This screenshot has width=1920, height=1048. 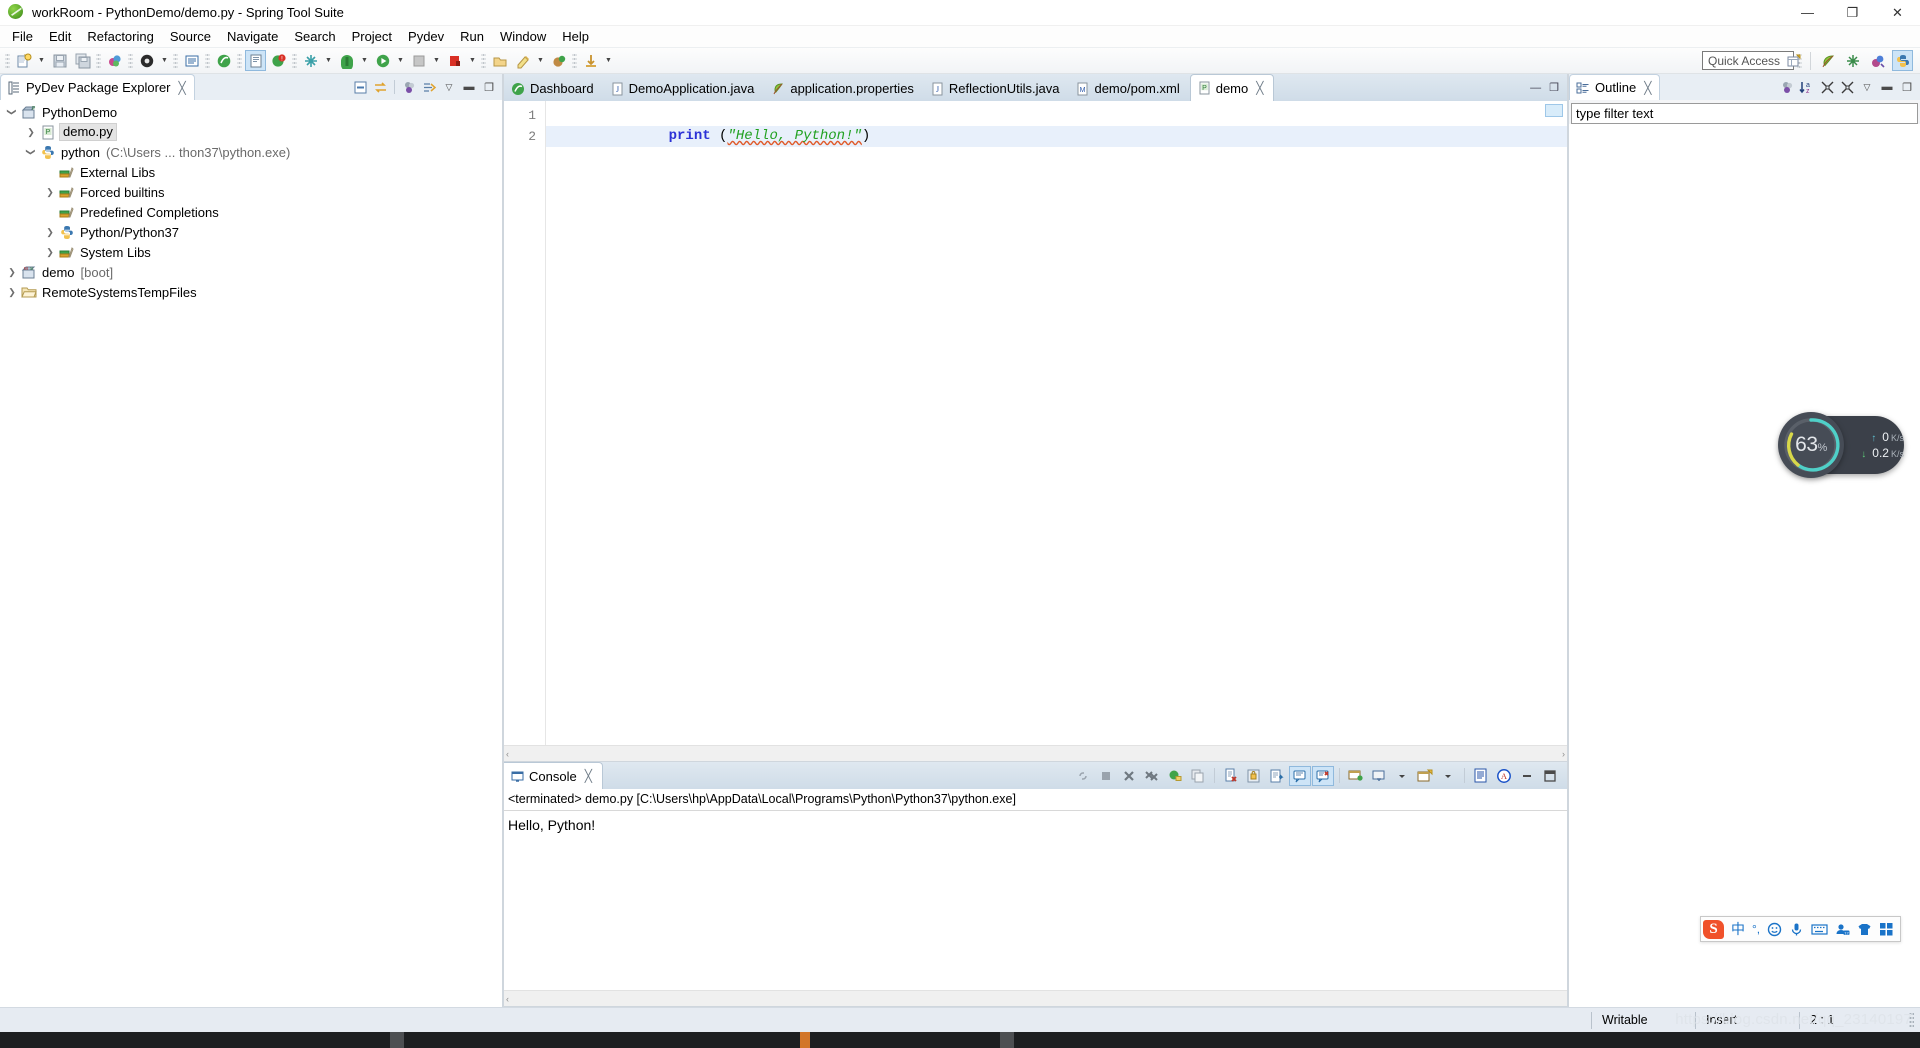 I want to click on tab-pydev-package-explorer: PyDev Package Explorer ╳, so click(x=97, y=87).